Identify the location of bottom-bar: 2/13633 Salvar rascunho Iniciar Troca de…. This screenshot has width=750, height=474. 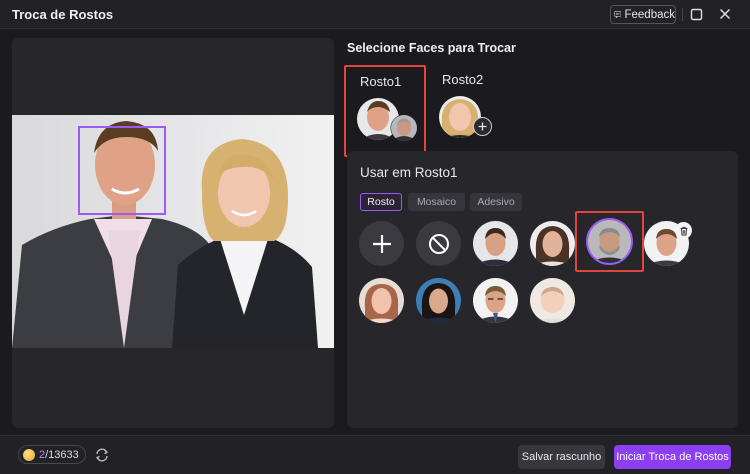
(375, 454).